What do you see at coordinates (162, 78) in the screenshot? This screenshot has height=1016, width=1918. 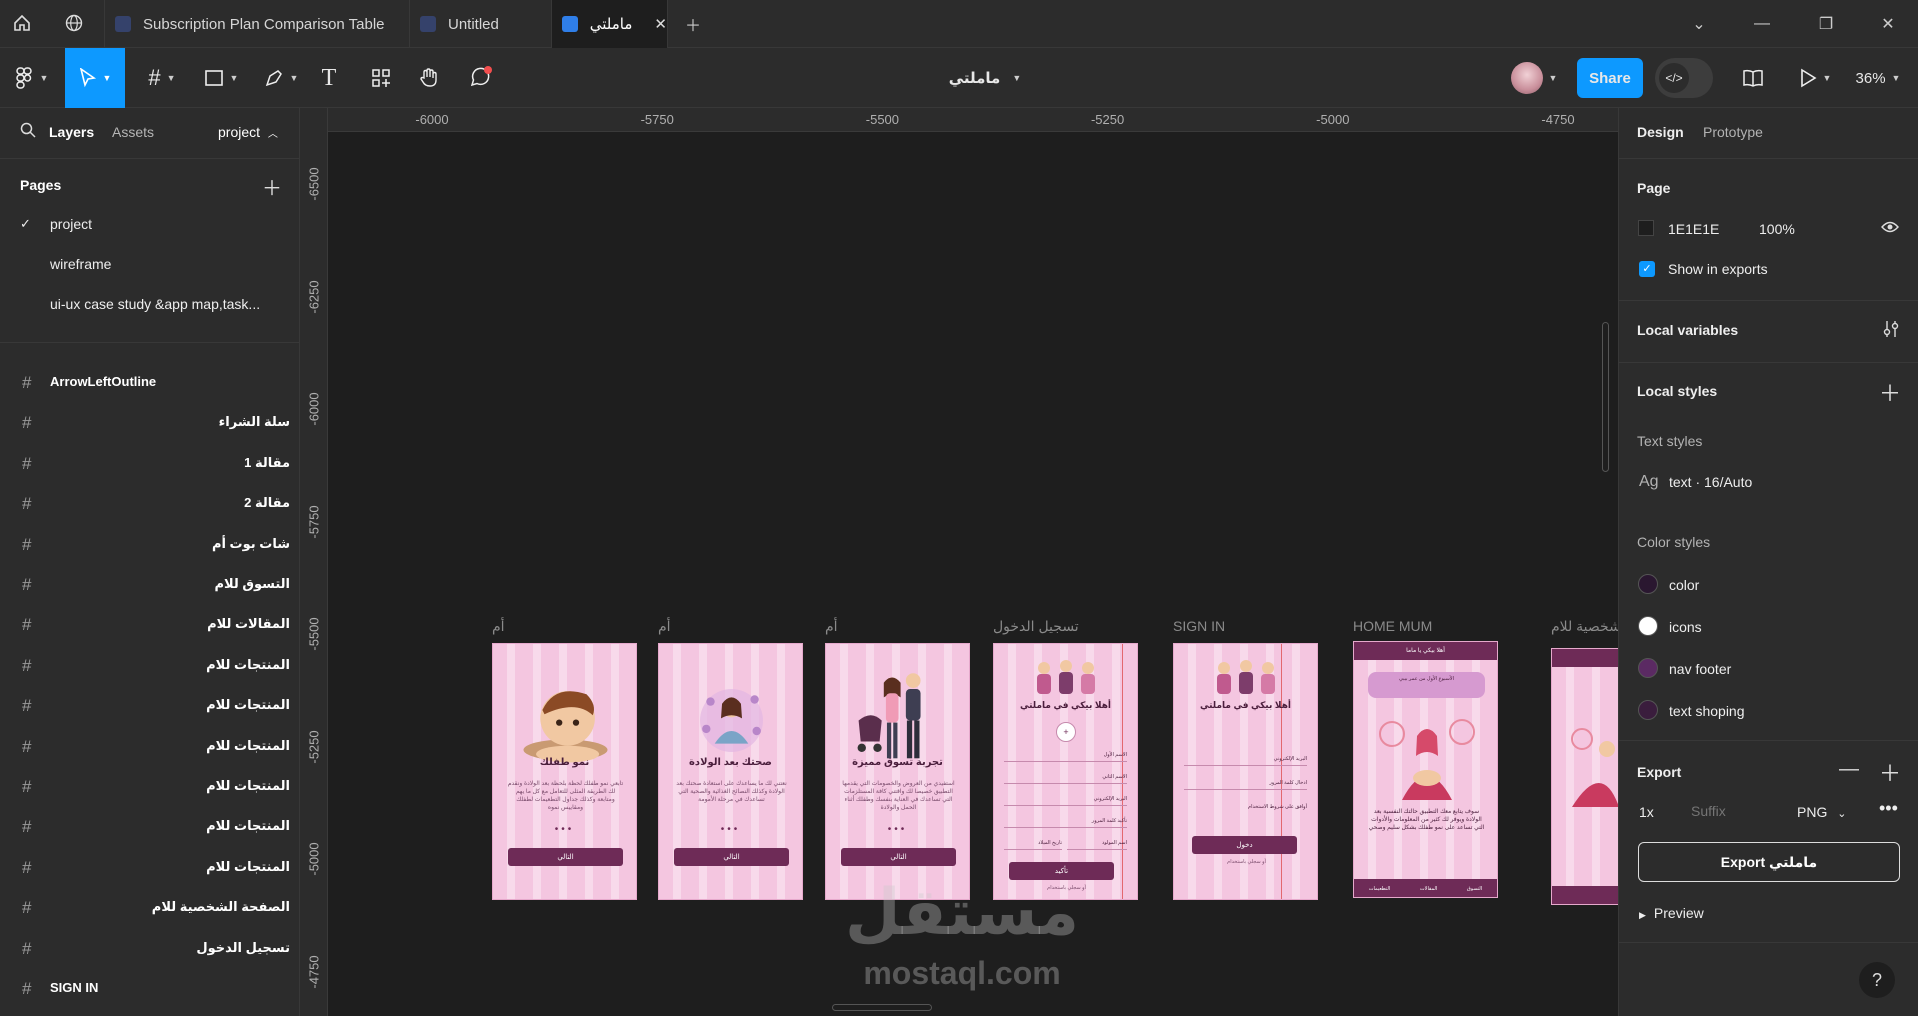 I see `frame-tool-button: # ▼` at bounding box center [162, 78].